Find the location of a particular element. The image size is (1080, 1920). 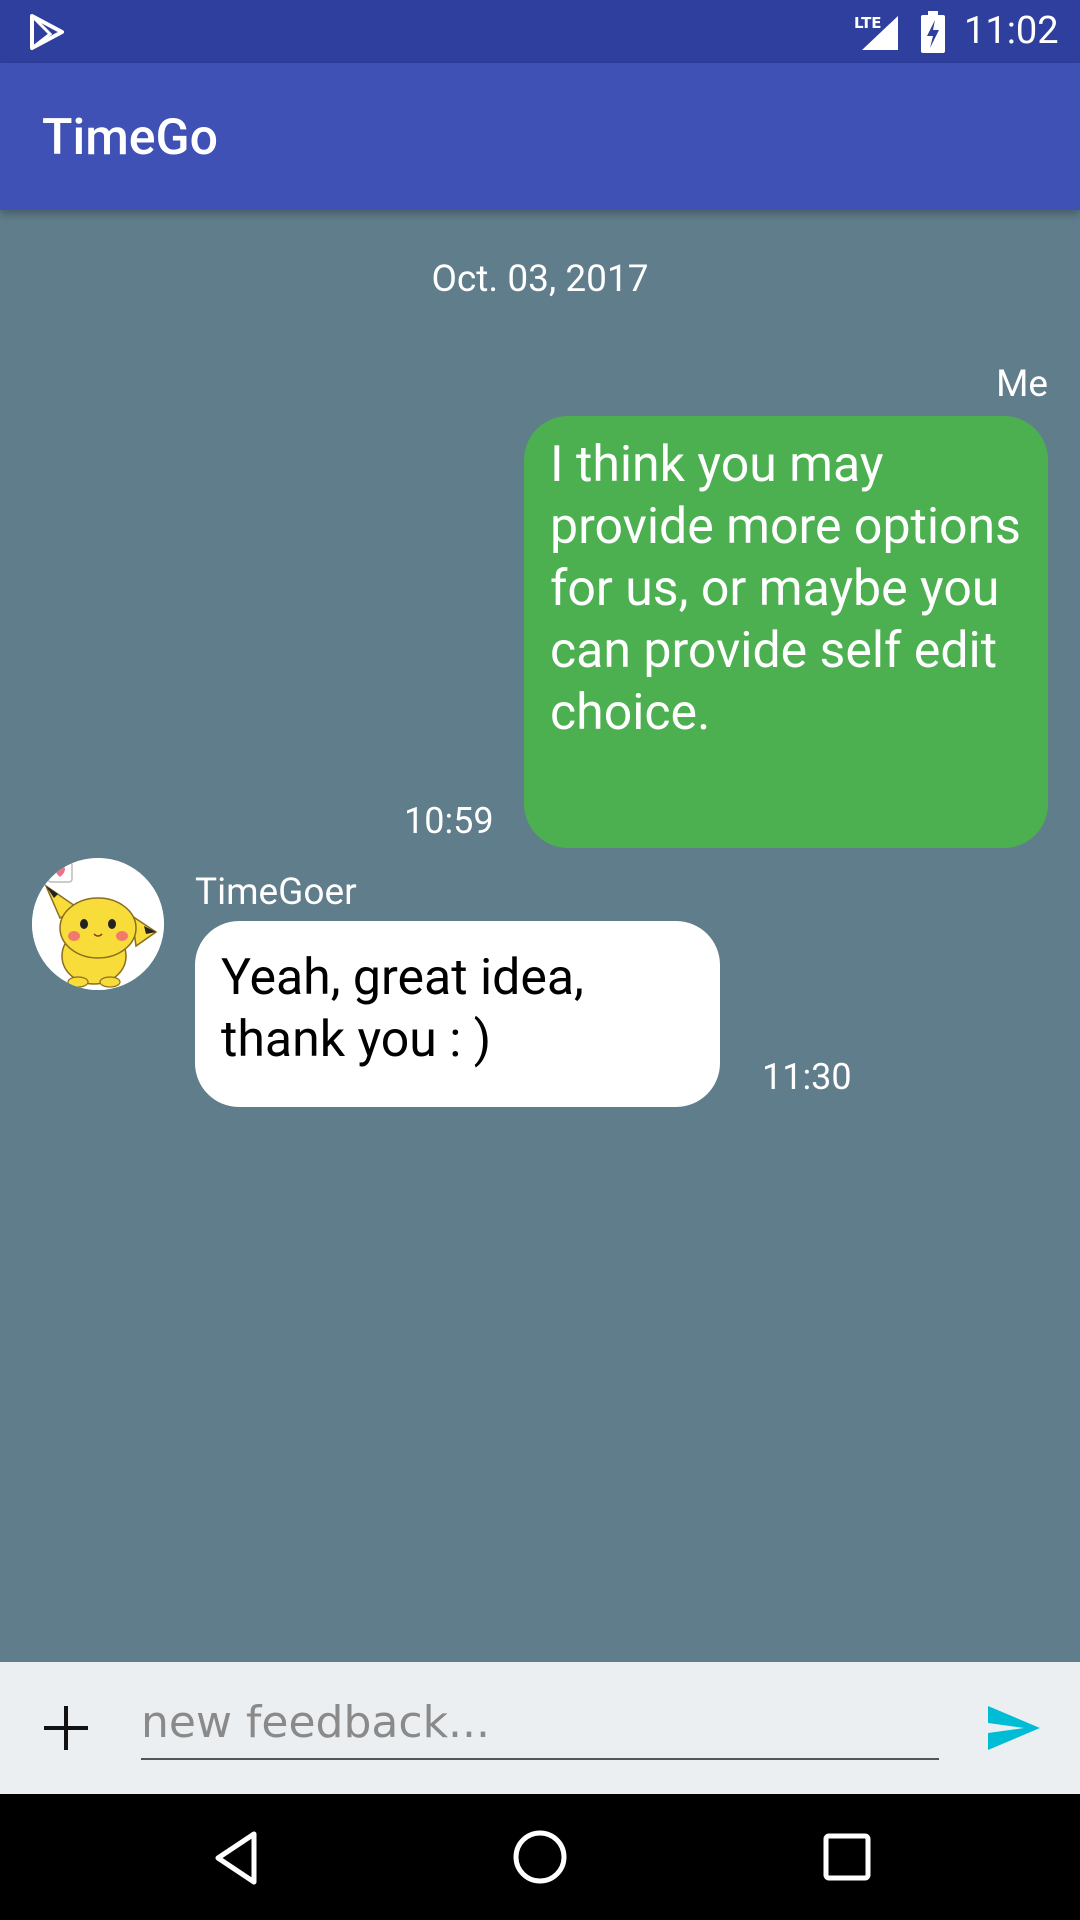

pikachu-avatar is located at coordinates (98, 924).